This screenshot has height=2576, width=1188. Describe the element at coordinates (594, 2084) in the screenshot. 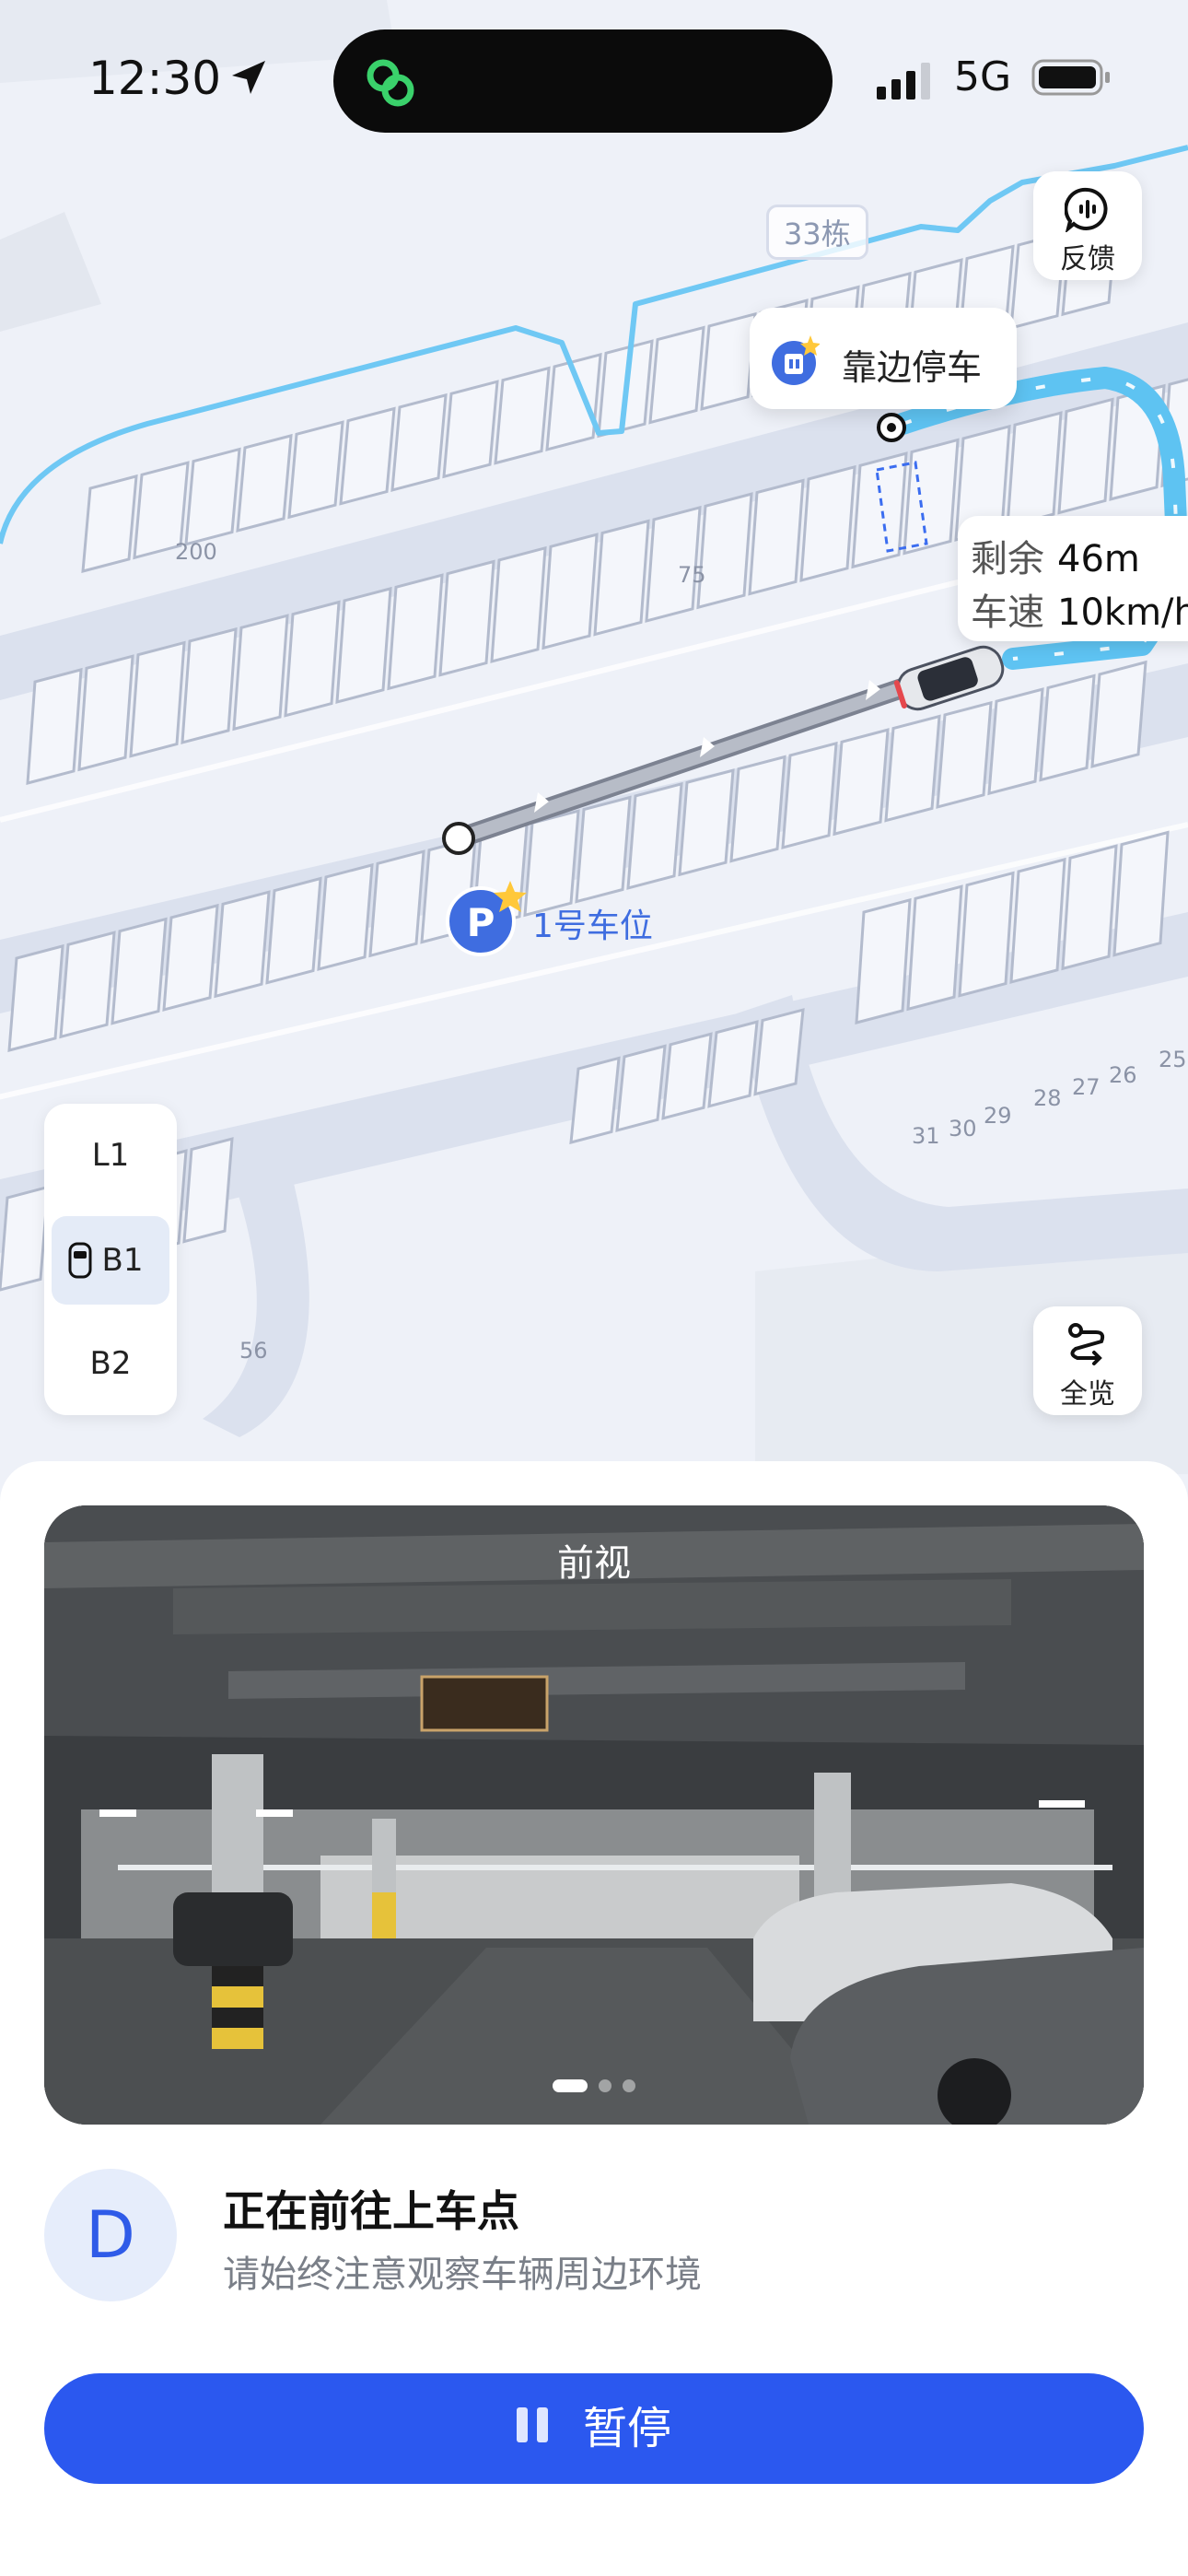

I see `camera-page-dots` at that location.